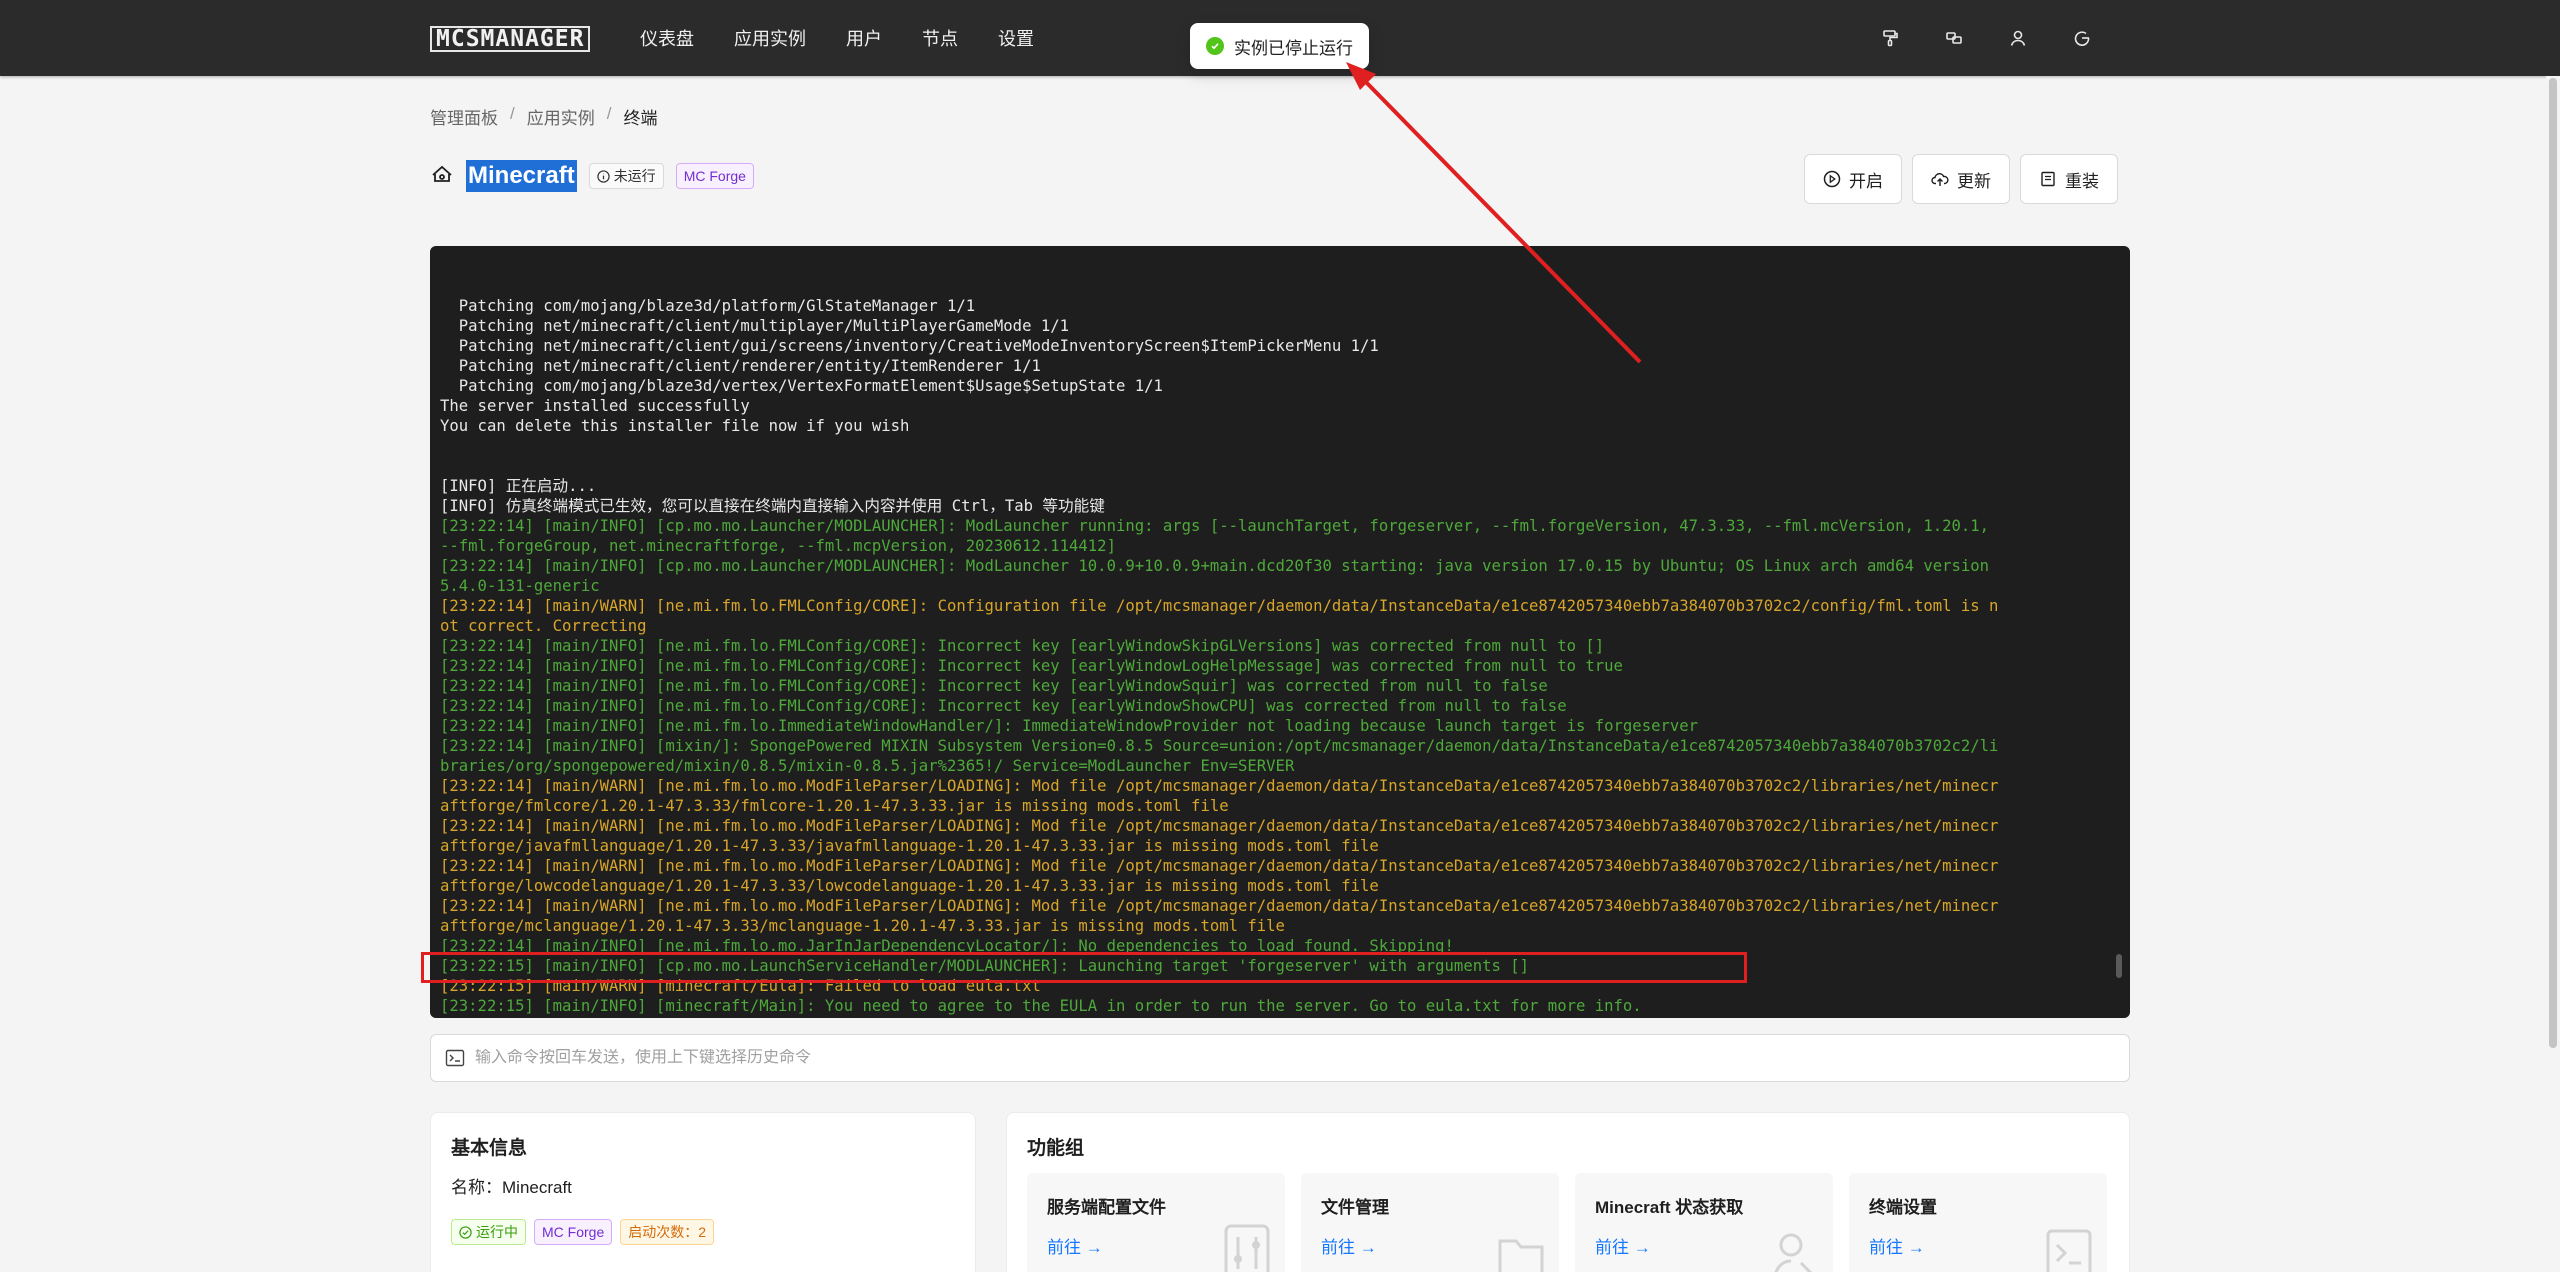  Describe the element at coordinates (1978, 1222) in the screenshot. I see `func-item-terminal-settings: 终端设置 前往 →` at that location.